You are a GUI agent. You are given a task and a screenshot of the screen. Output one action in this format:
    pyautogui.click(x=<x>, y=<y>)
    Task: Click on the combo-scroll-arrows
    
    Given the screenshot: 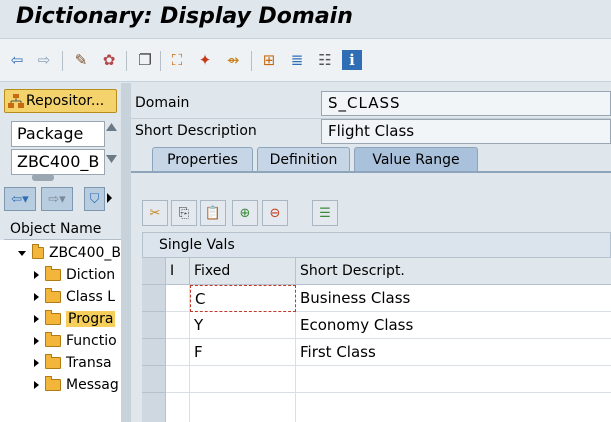 What is the action you would take?
    pyautogui.click(x=111, y=147)
    